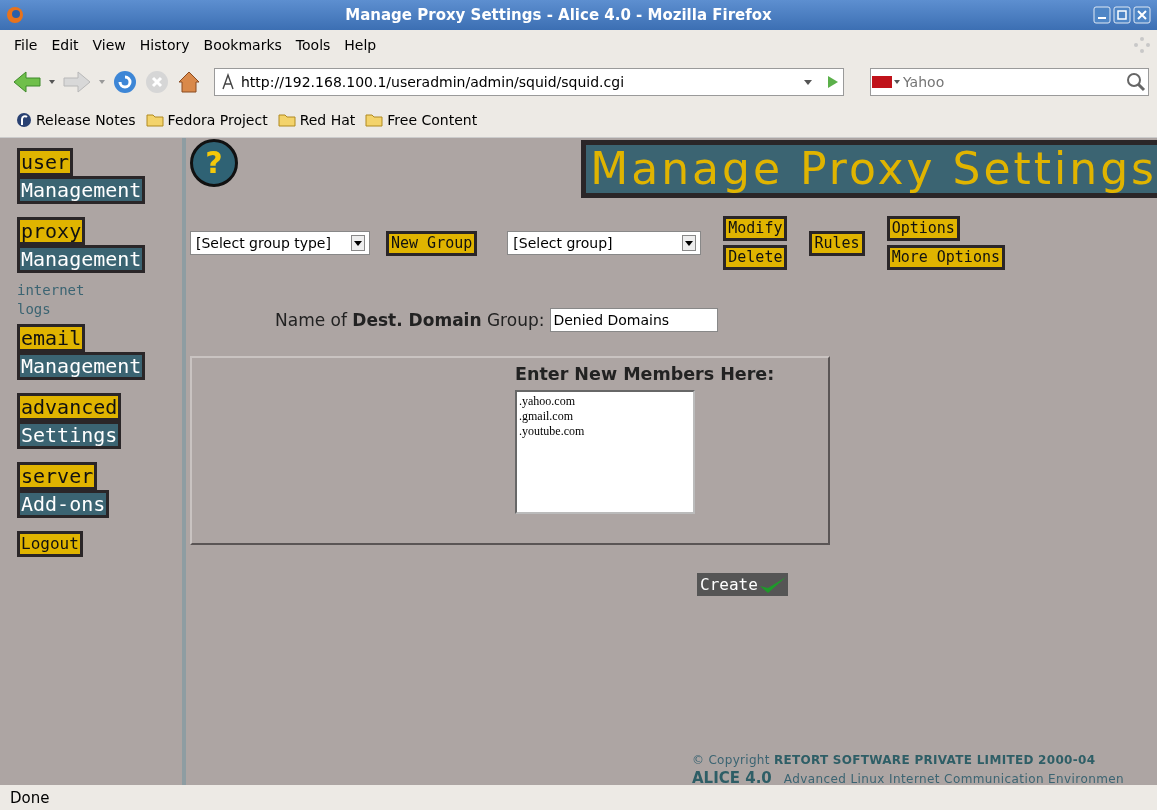 The height and width of the screenshot is (810, 1157). What do you see at coordinates (755, 228) in the screenshot?
I see `action-button: Modify` at bounding box center [755, 228].